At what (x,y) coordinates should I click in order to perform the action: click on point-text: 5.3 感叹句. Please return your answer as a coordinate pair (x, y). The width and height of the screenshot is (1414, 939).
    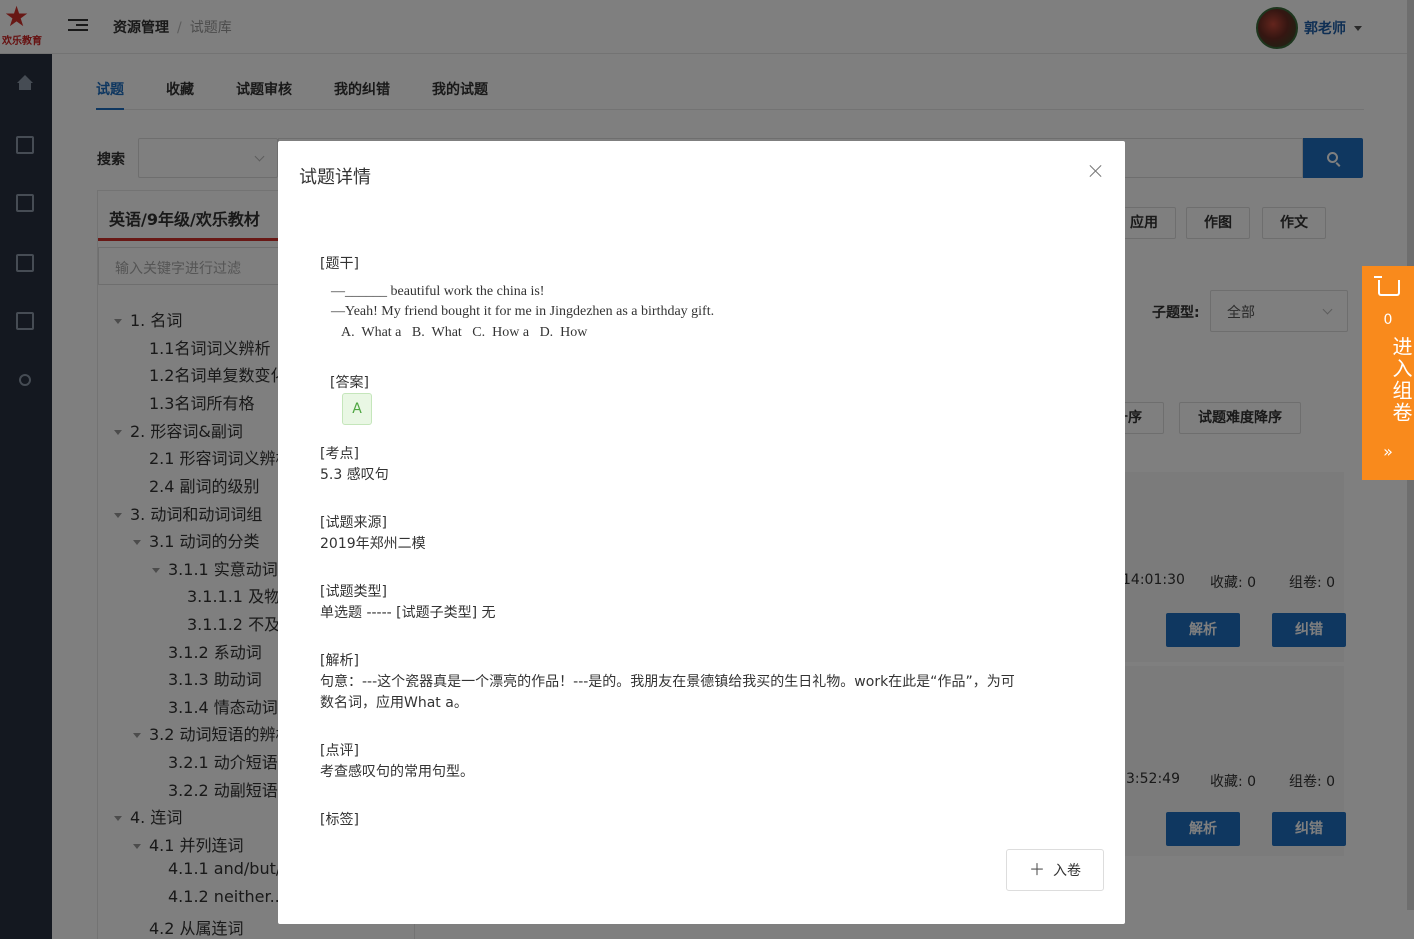
    Looking at the image, I should click on (354, 475).